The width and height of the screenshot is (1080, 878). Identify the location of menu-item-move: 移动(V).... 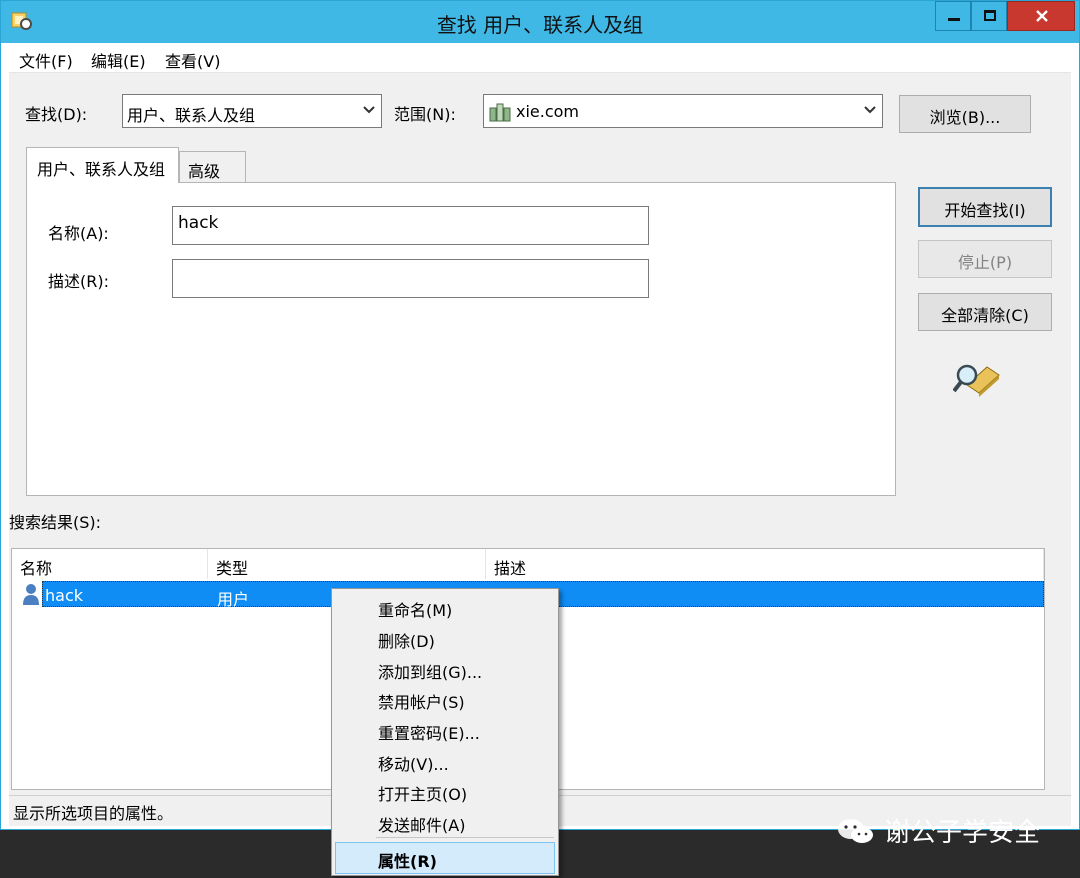
(413, 763).